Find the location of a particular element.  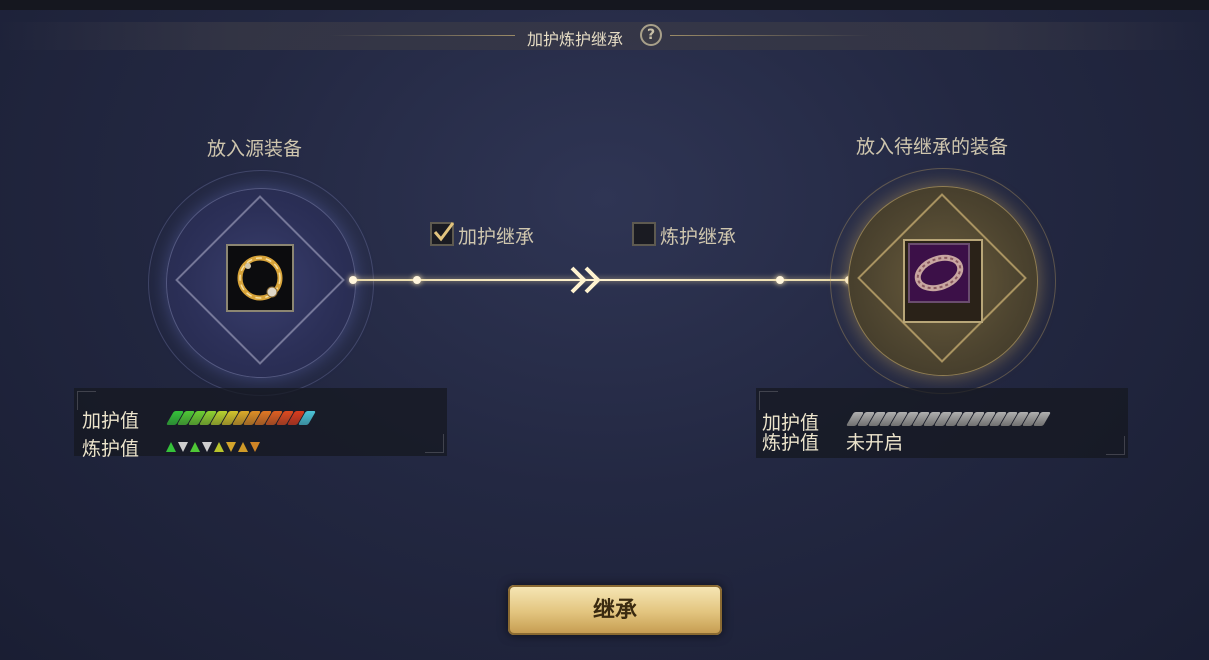

inherit-button: 继承 is located at coordinates (615, 610).